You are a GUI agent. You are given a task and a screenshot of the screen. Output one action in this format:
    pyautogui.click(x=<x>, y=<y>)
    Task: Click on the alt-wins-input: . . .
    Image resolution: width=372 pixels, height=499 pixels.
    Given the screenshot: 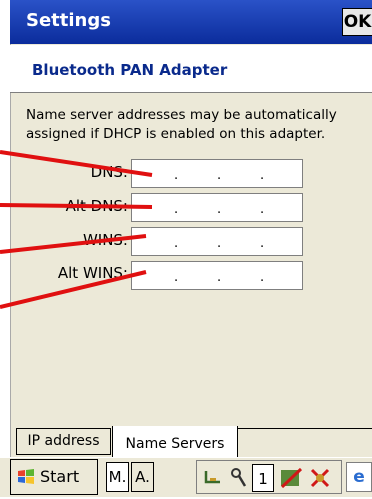 What is the action you would take?
    pyautogui.click(x=217, y=275)
    